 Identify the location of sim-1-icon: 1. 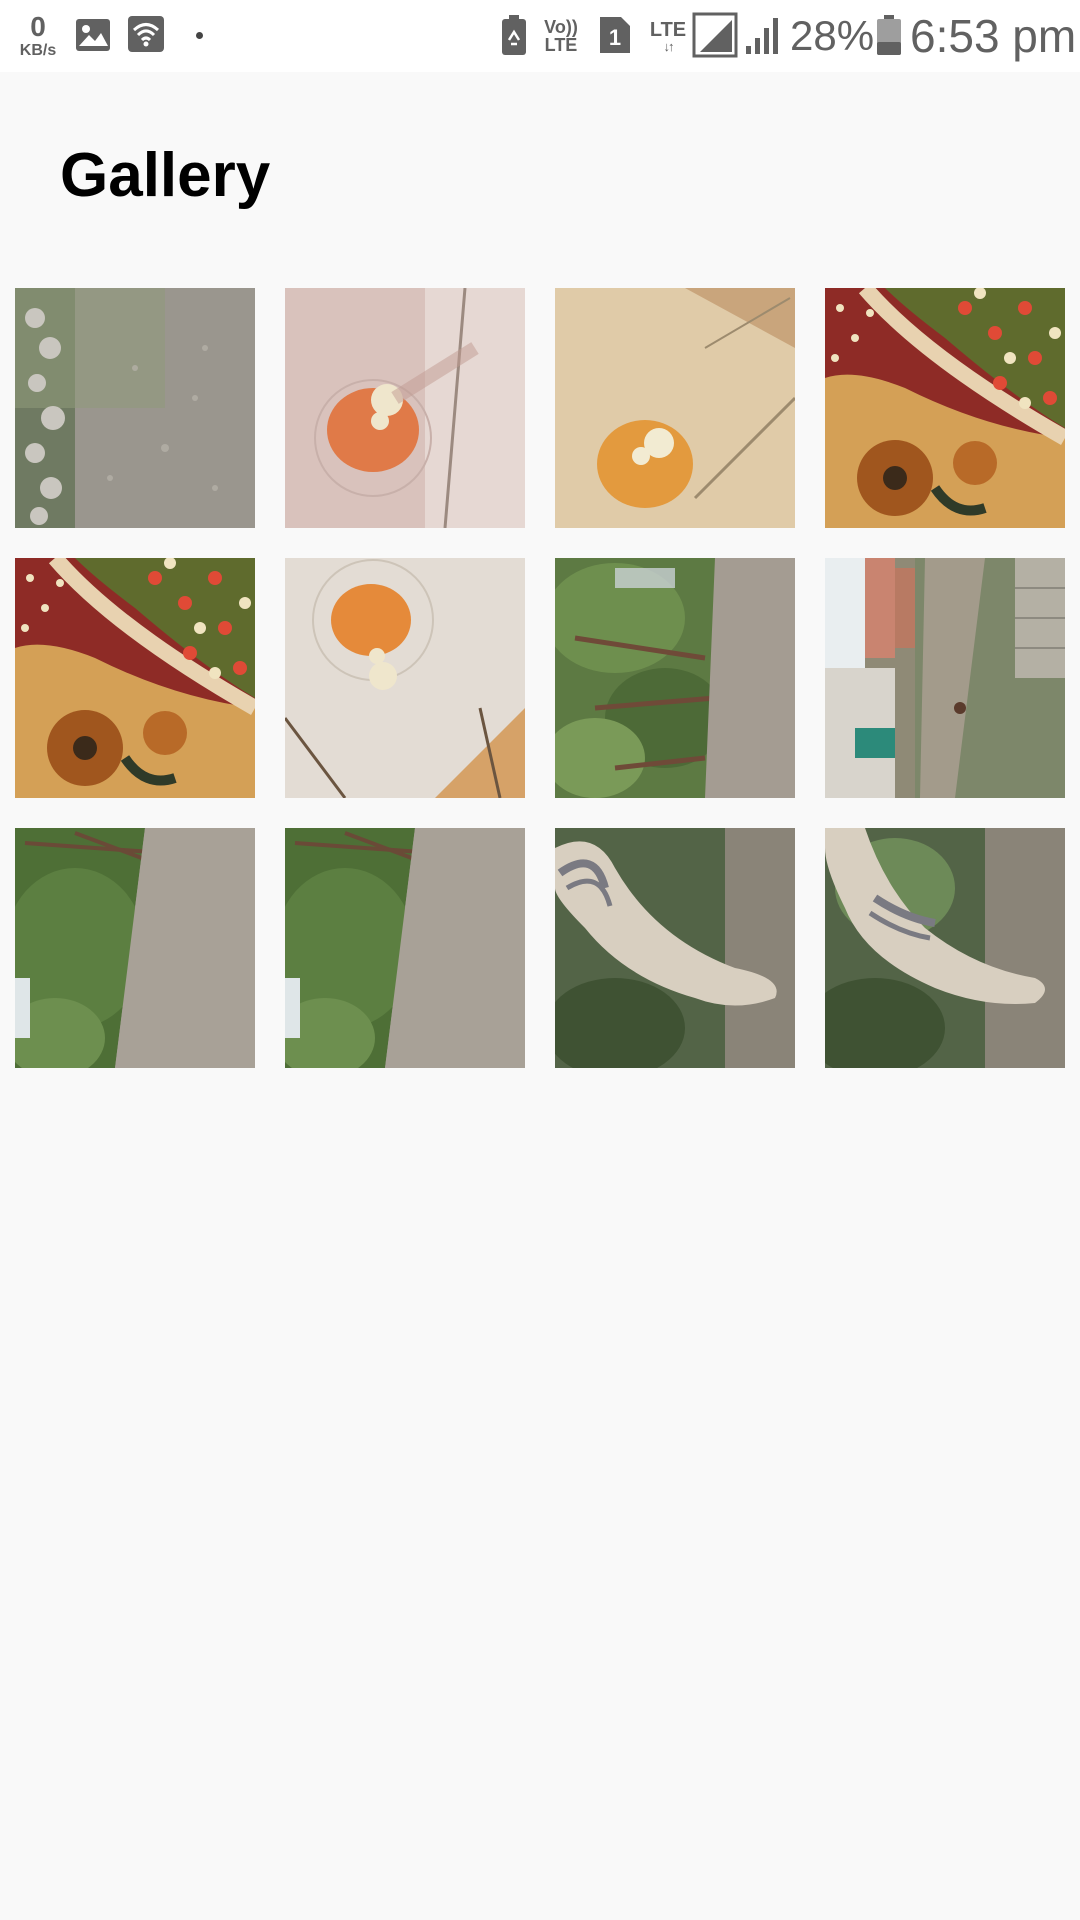
(615, 35).